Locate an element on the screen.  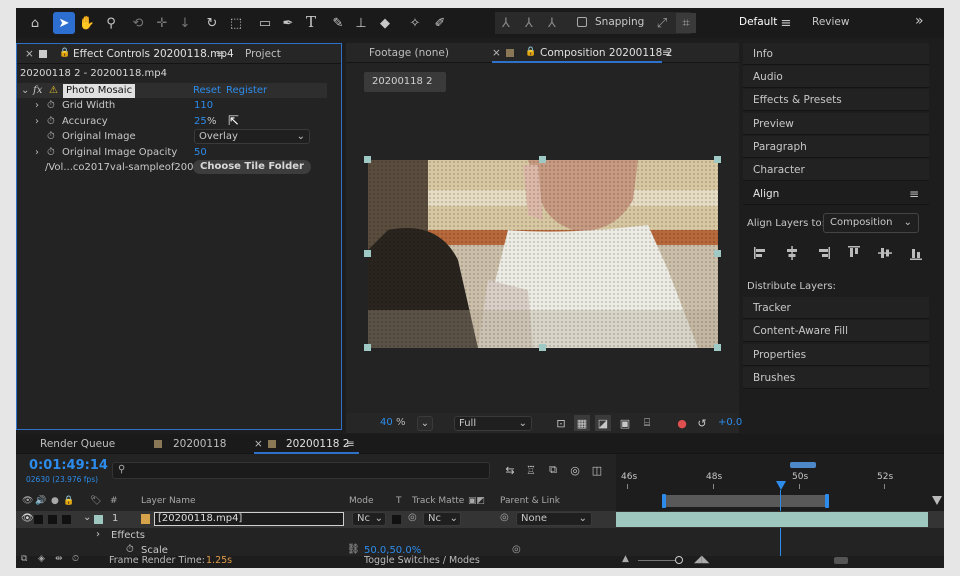
layer-switches-icon: ⧉ is located at coordinates (24, 559).